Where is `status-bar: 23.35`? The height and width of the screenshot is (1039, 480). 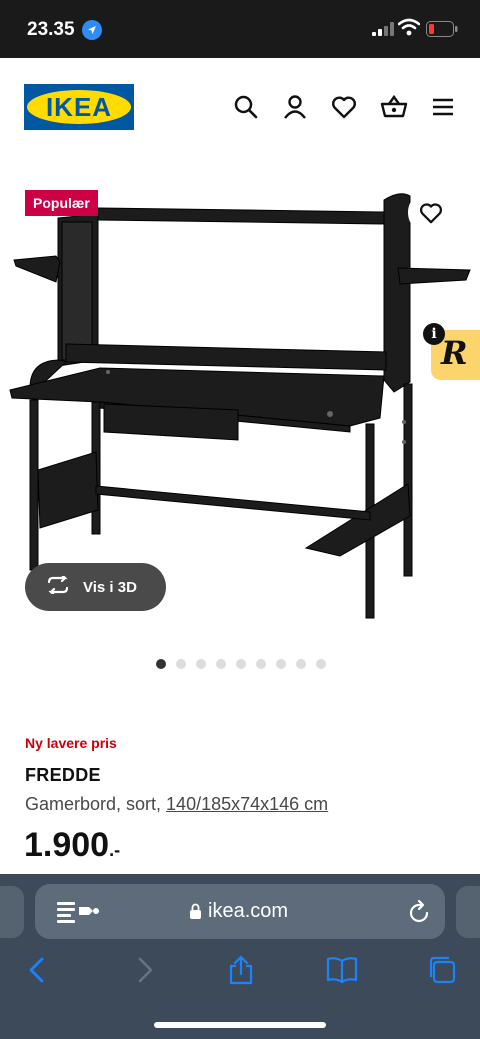 status-bar: 23.35 is located at coordinates (240, 29).